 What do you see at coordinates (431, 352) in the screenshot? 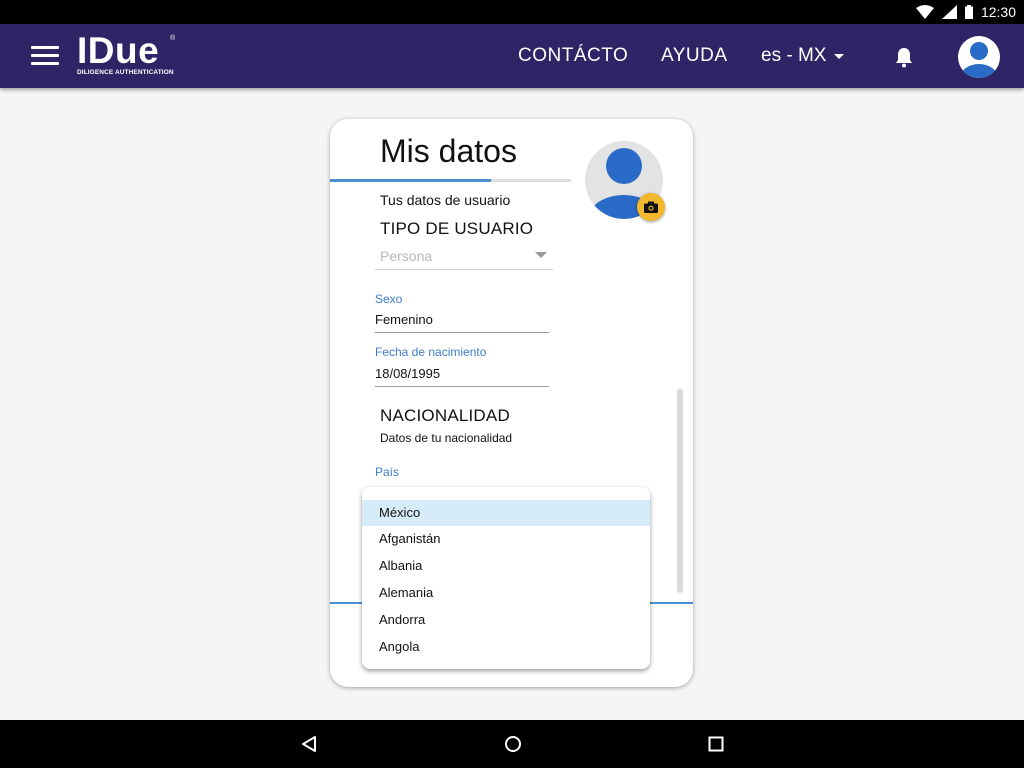
I see `birthdate-label: Fecha de nacimiento` at bounding box center [431, 352].